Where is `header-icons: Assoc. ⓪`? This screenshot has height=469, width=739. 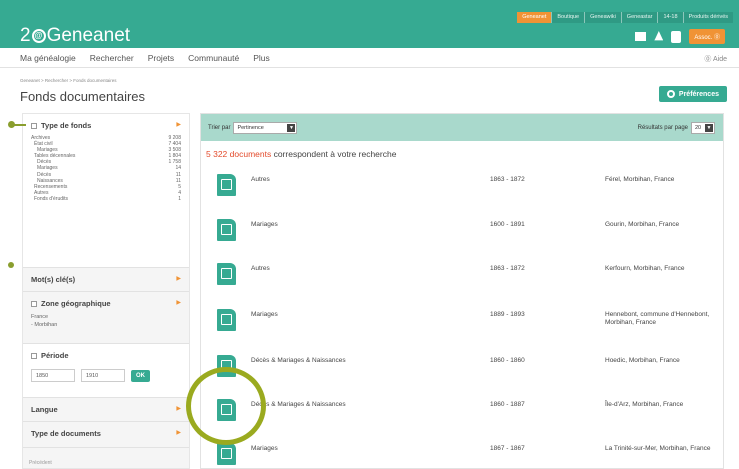 header-icons: Assoc. ⓪ is located at coordinates (680, 36).